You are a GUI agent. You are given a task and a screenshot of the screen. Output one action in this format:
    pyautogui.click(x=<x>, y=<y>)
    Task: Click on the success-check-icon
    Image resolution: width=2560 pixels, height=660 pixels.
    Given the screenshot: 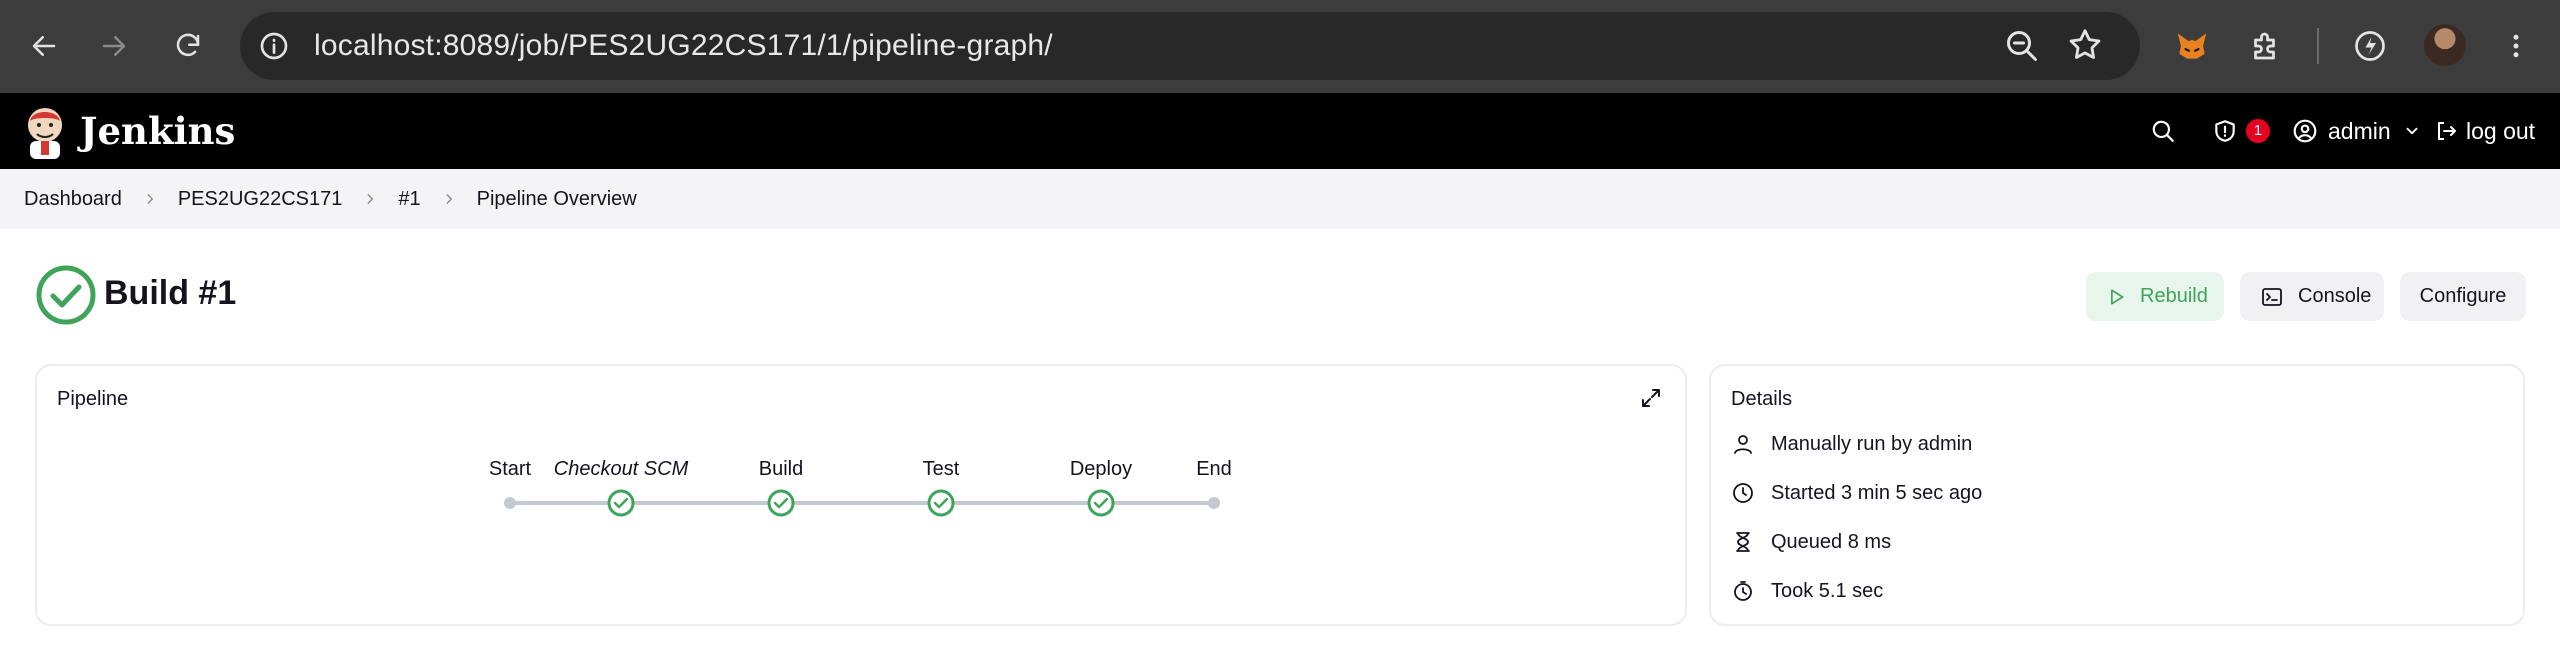 What is the action you would take?
    pyautogui.click(x=66, y=295)
    